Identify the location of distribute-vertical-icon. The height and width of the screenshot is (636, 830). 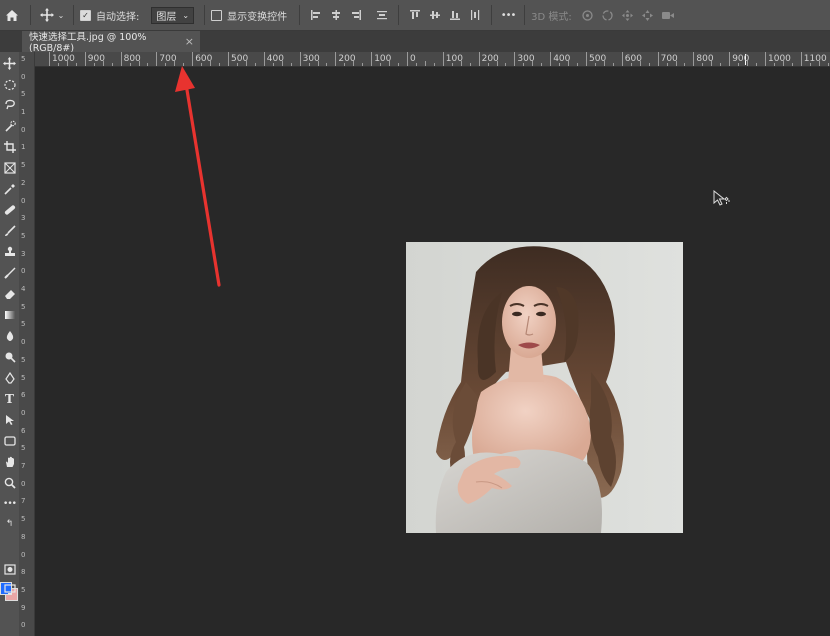
(382, 15).